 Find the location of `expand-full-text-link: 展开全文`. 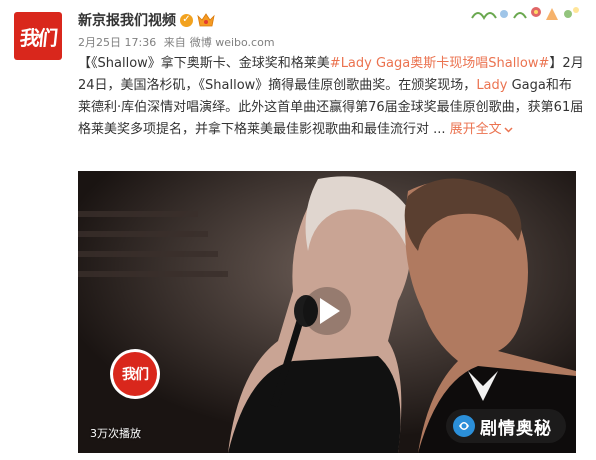

expand-full-text-link: 展开全文 is located at coordinates (481, 129).